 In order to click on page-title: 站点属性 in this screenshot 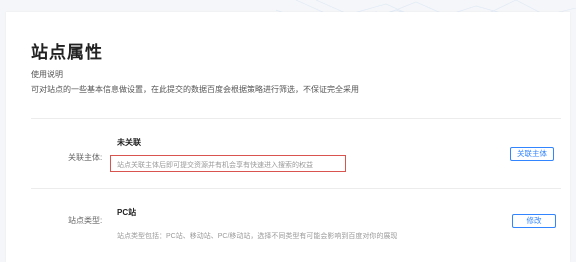, I will do `click(67, 52)`.